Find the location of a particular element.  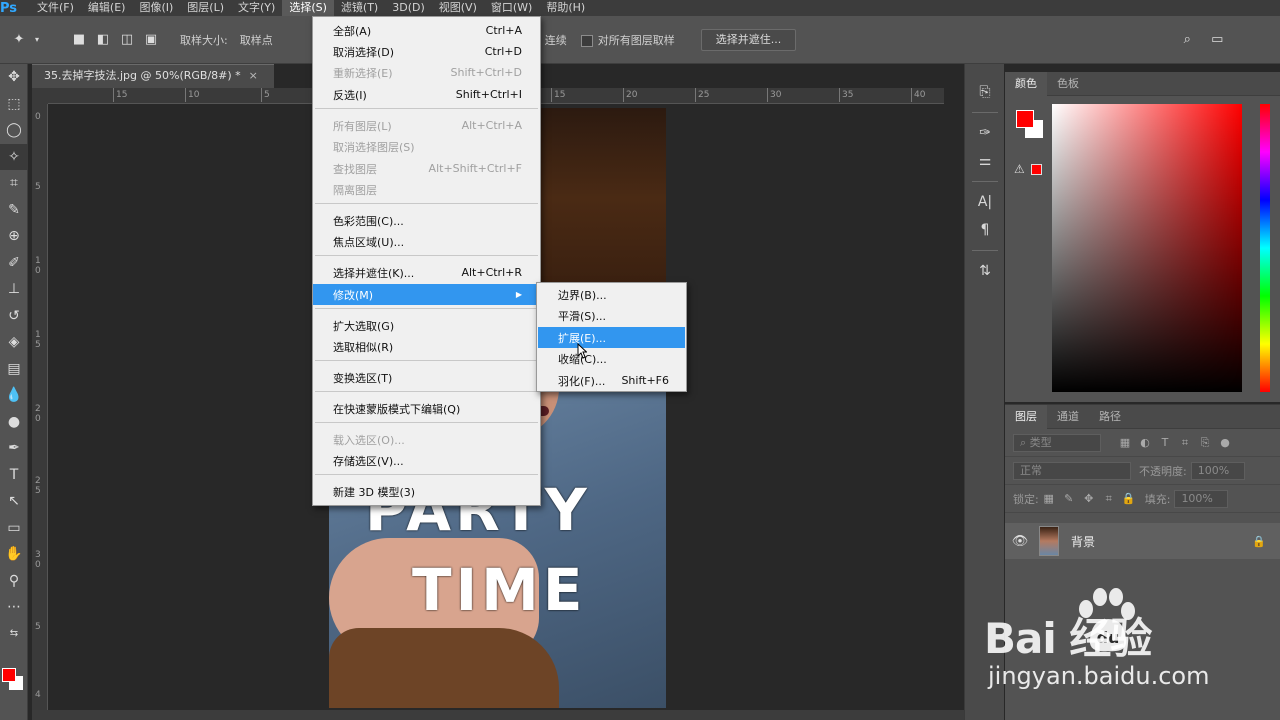

chevron-down-icon: ▾ is located at coordinates (37, 40).